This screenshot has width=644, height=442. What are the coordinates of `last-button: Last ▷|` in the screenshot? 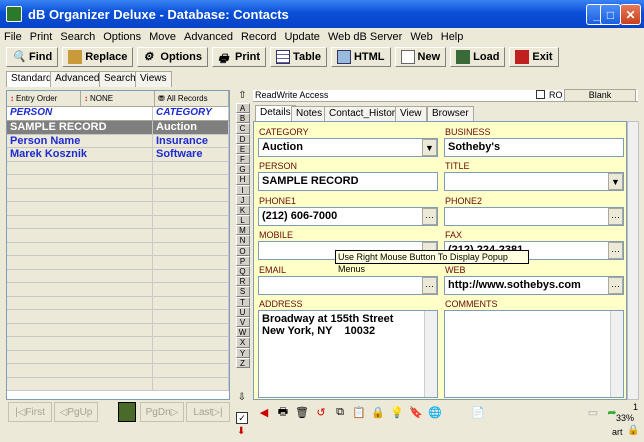 It's located at (208, 412).